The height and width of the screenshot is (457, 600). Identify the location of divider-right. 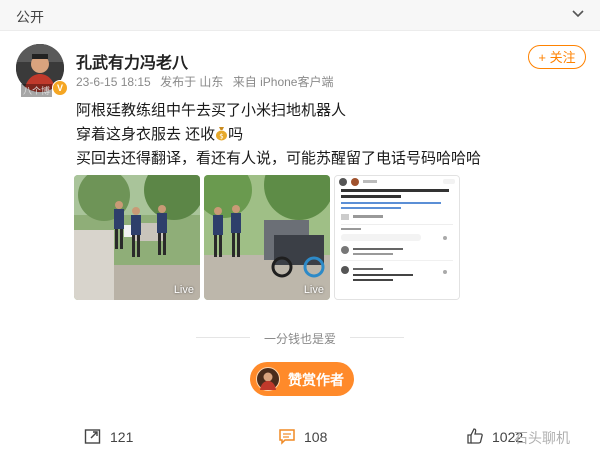
(377, 337).